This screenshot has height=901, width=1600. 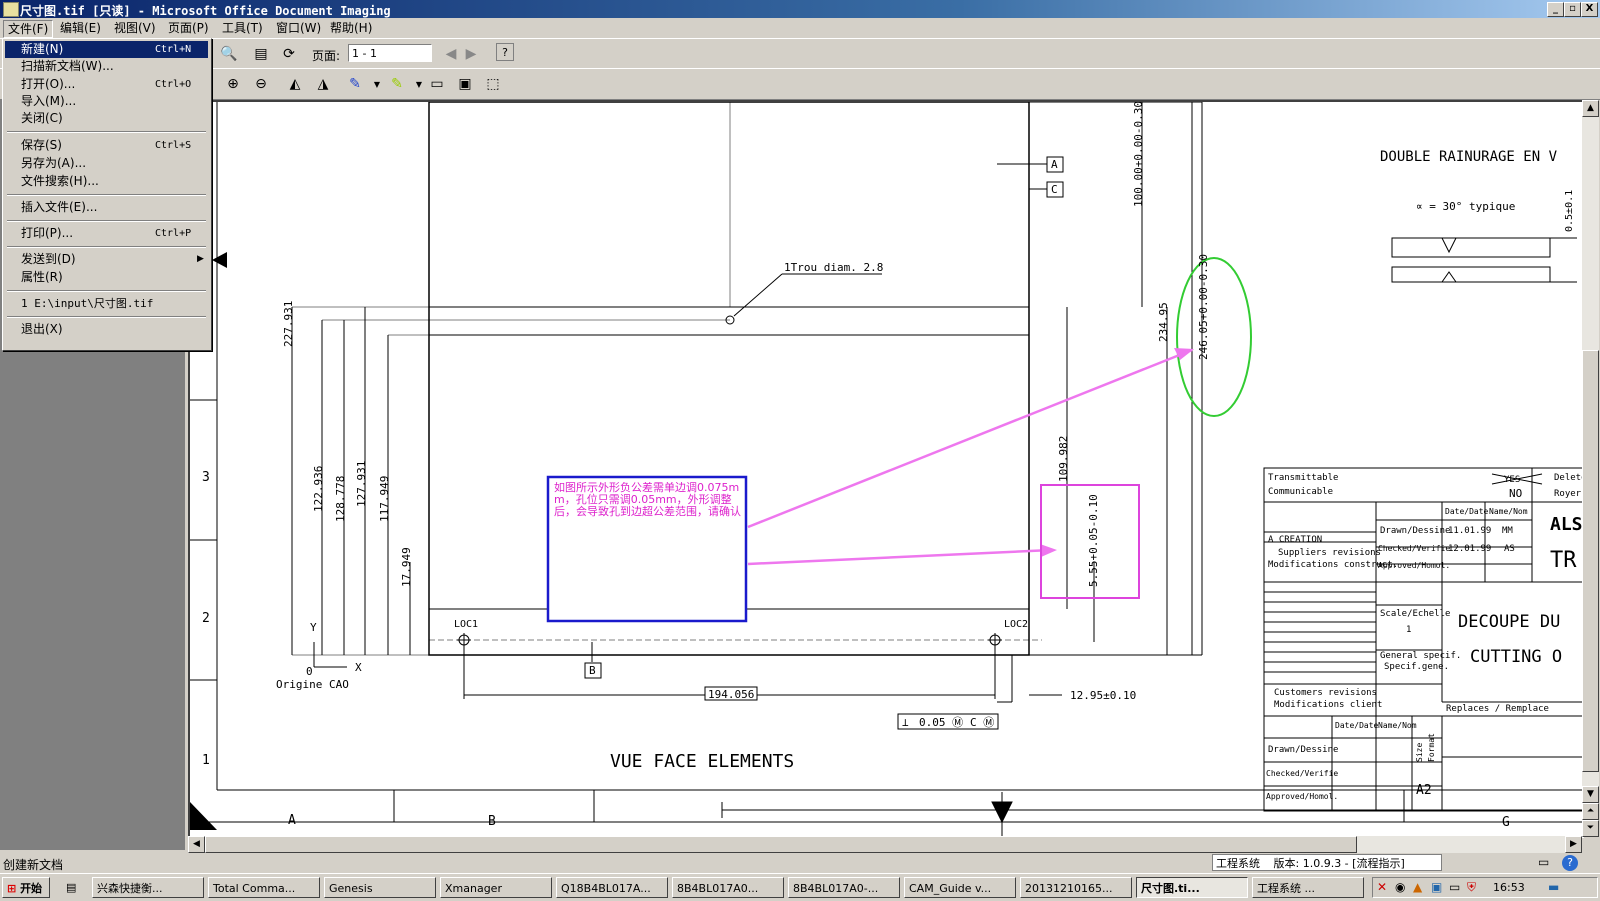 I want to click on tray-desktop-icon: ▬, so click(x=1553, y=887).